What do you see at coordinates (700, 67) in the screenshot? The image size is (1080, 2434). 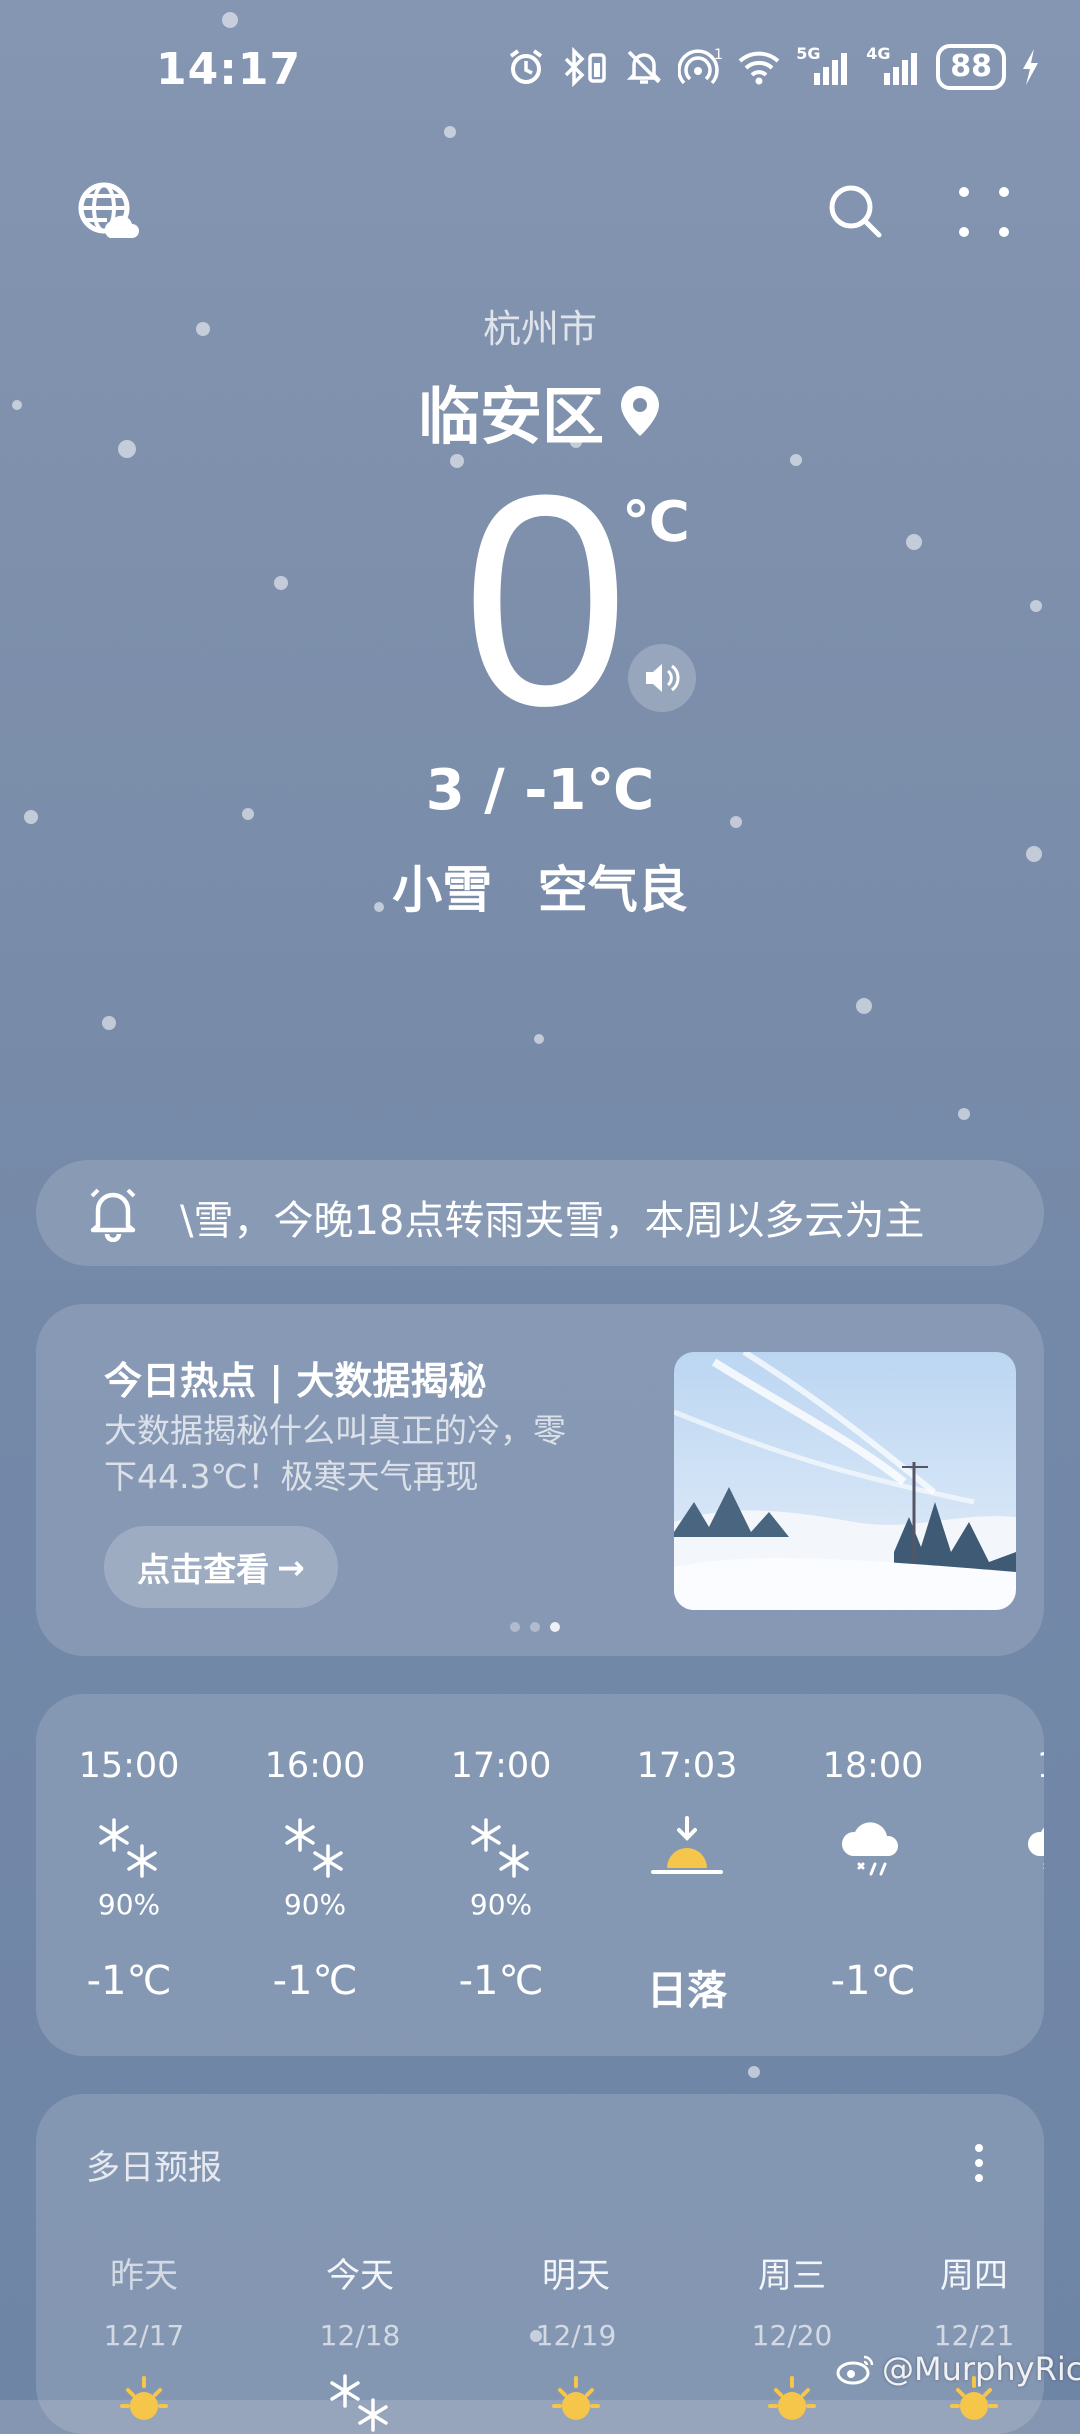 I see `hotspot-icon: 1` at bounding box center [700, 67].